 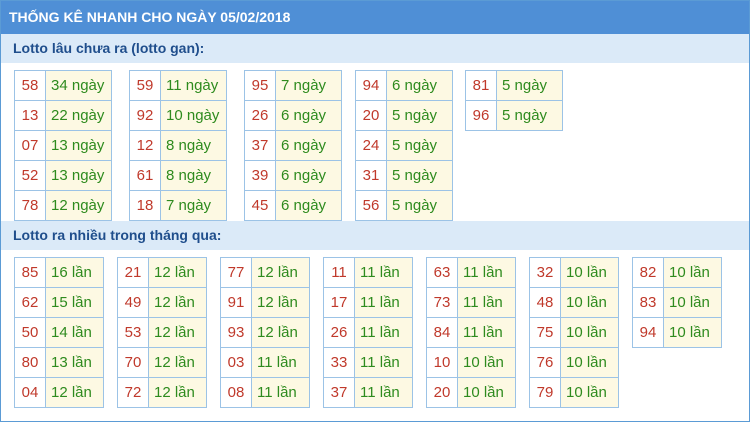 What do you see at coordinates (79, 85) in the screenshot?
I see `days-count: 34 ngày` at bounding box center [79, 85].